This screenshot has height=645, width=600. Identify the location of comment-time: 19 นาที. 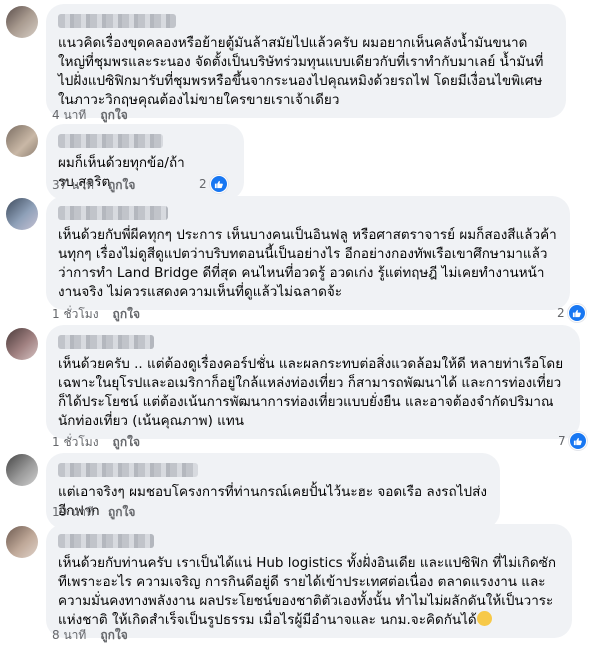
(73, 512).